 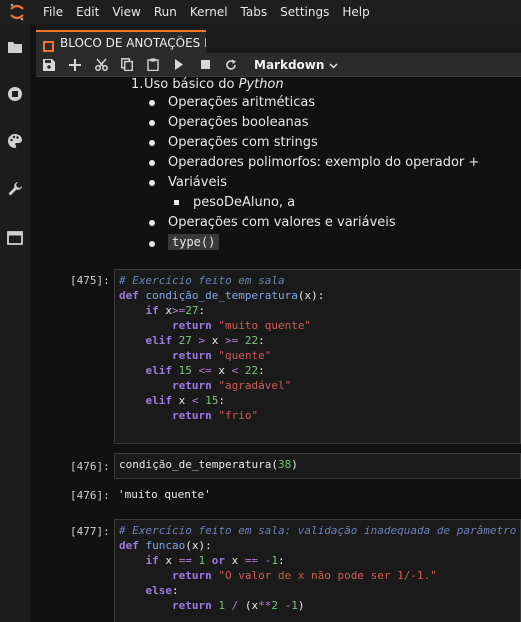 I want to click on code-line: if x == 1 or x == -1:, so click(x=215, y=560).